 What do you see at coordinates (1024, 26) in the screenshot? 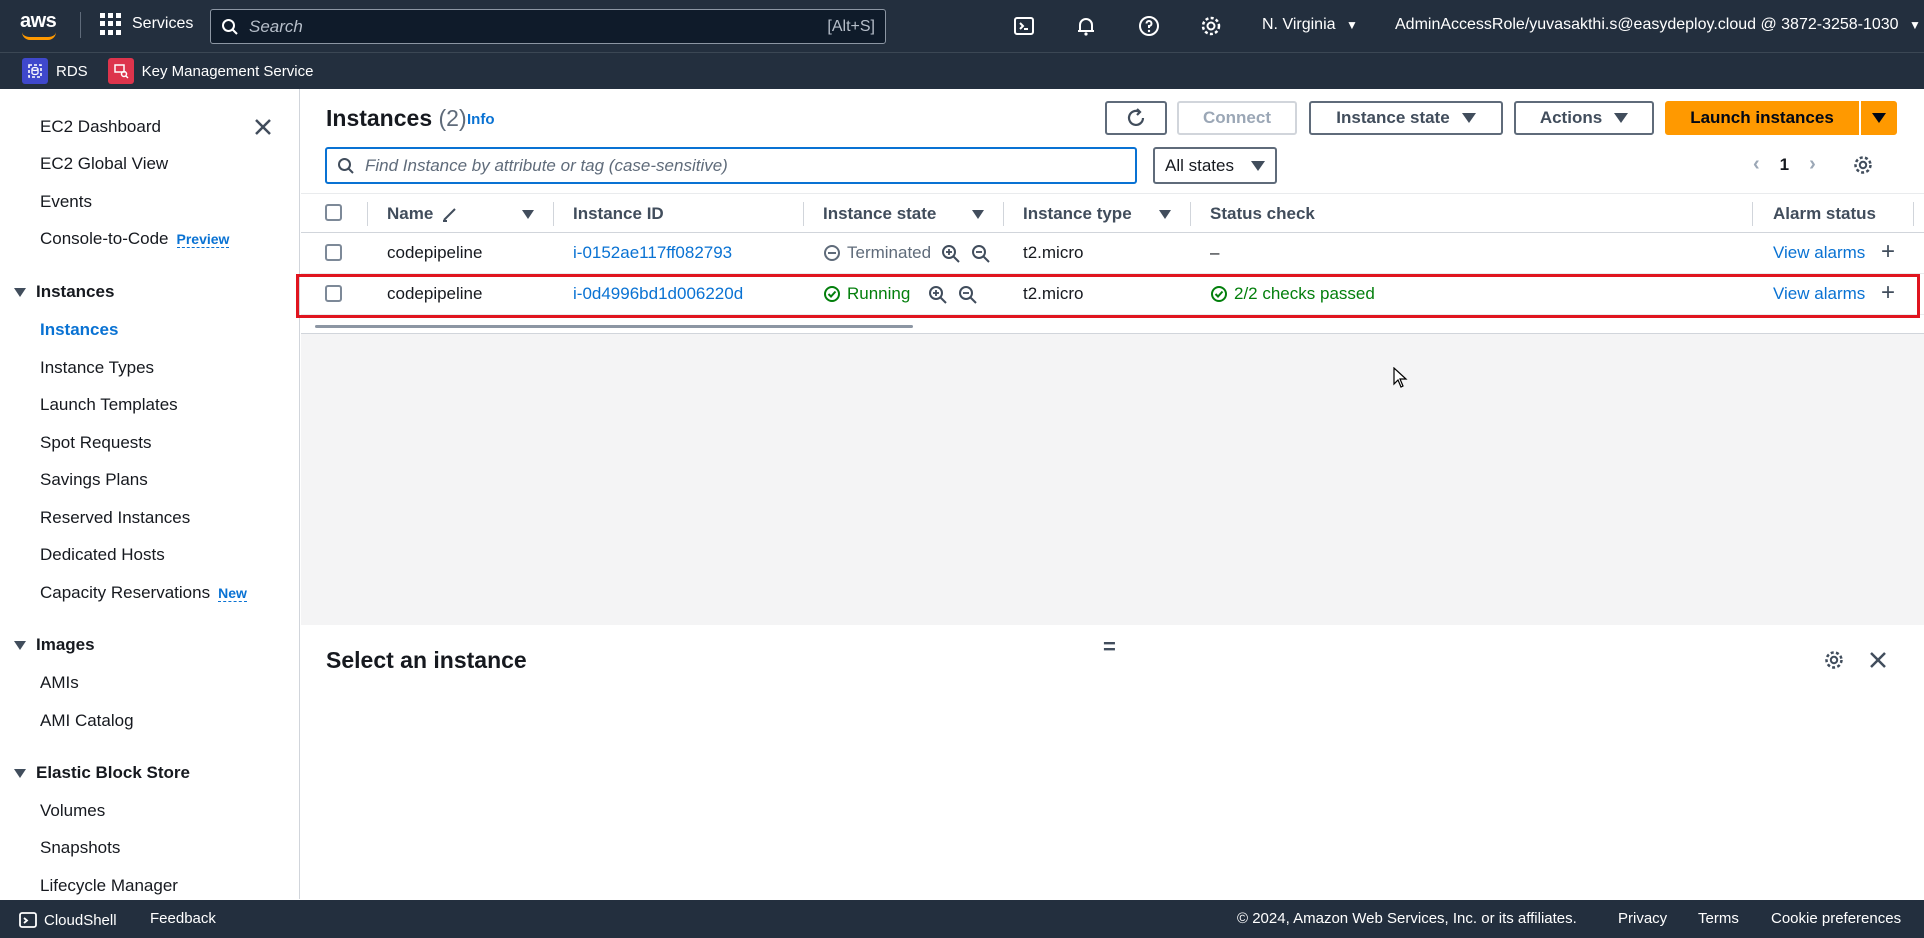
I see `cloudshell-icon` at bounding box center [1024, 26].